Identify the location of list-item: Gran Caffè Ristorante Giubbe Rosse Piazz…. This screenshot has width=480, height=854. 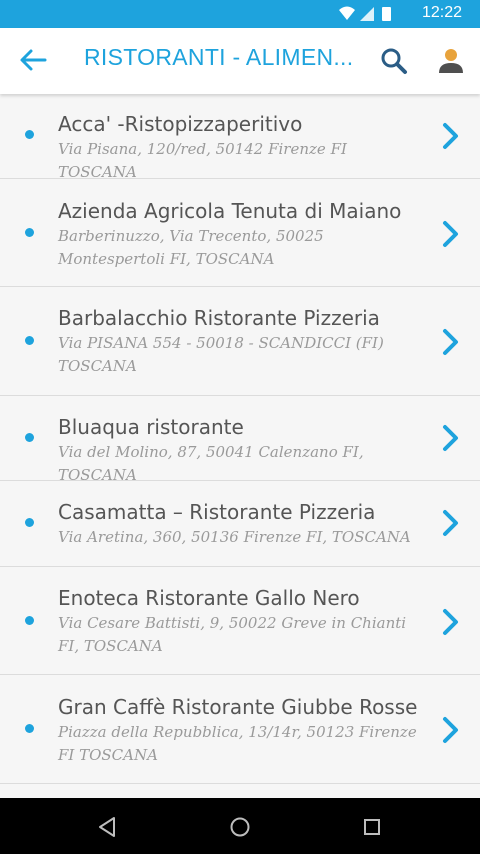
(240, 729).